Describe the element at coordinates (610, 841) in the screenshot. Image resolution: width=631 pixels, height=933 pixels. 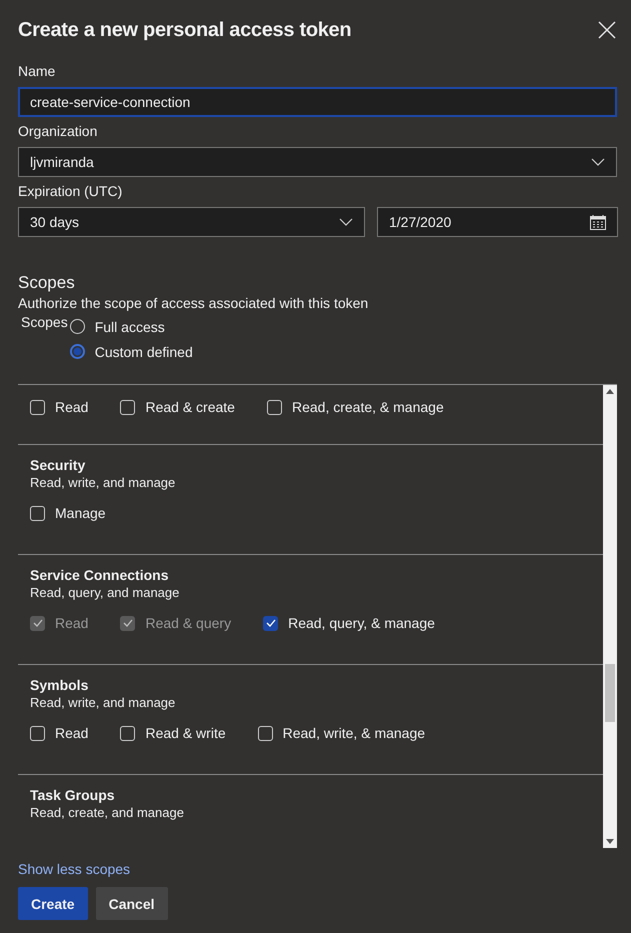
I see `scroll-down-icon` at that location.